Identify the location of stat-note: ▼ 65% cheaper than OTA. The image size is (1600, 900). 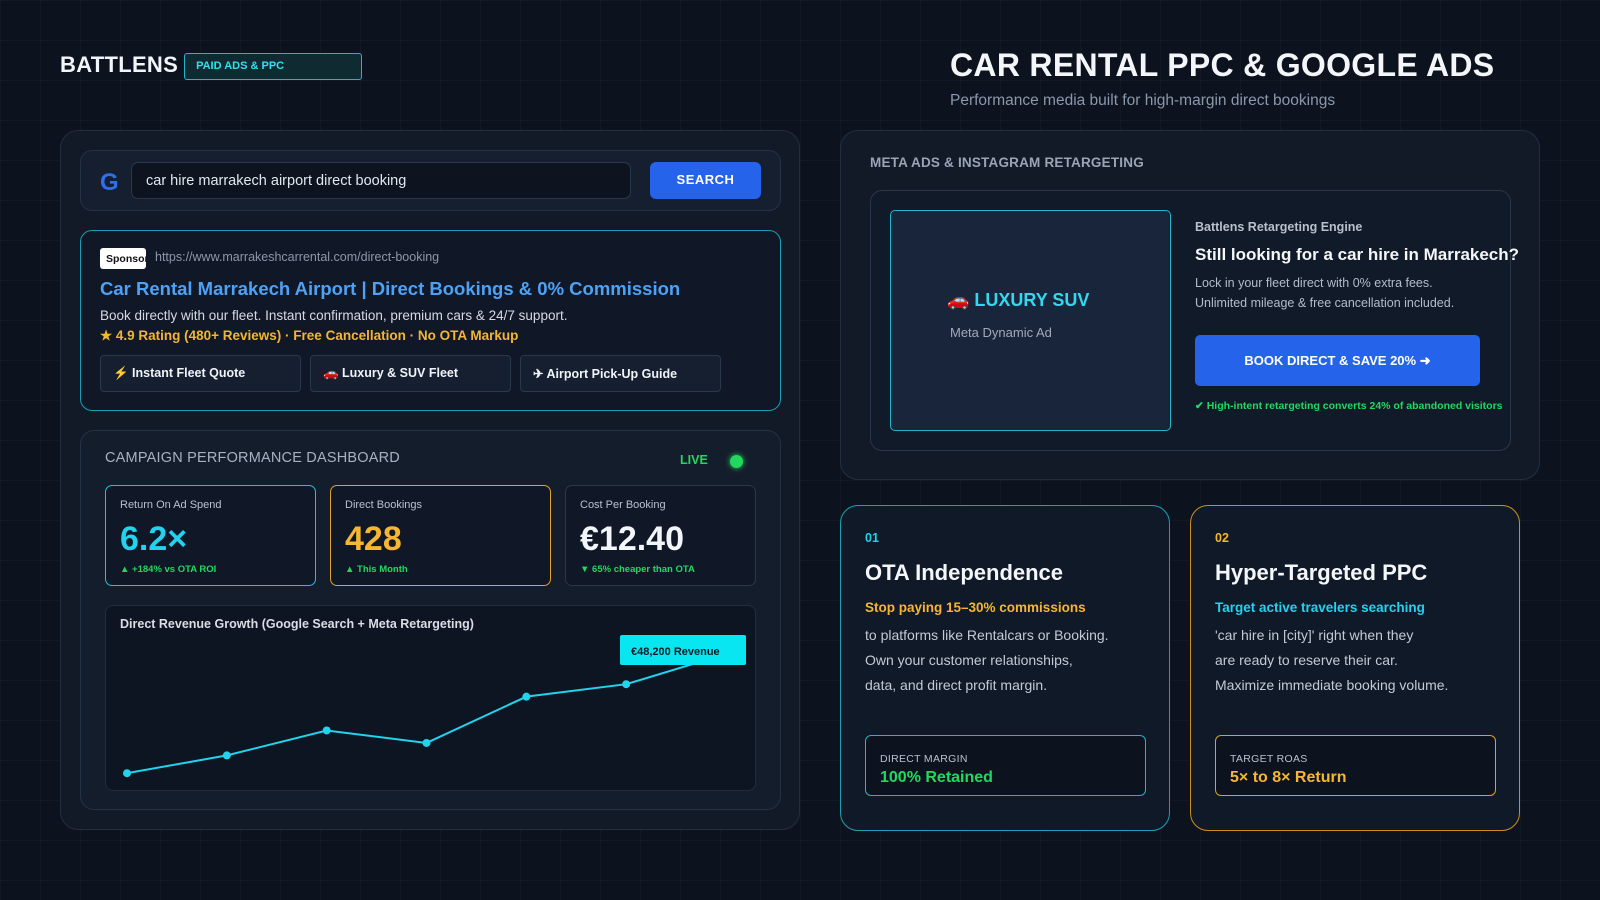
(637, 569).